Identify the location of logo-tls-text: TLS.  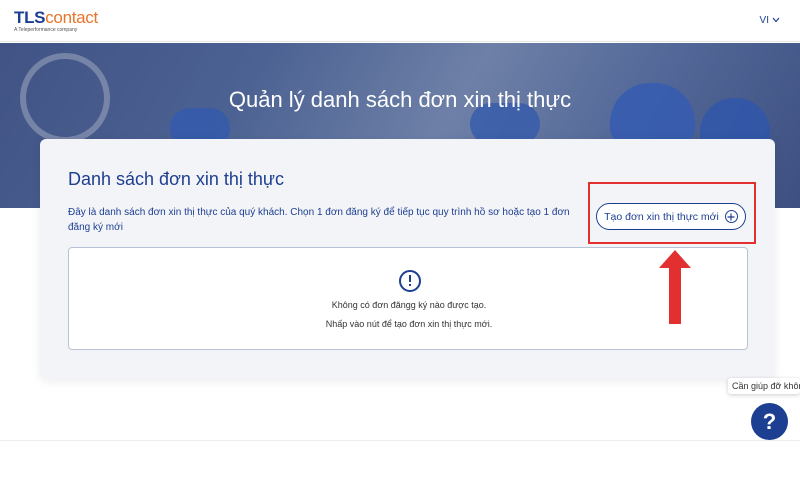
(30, 17).